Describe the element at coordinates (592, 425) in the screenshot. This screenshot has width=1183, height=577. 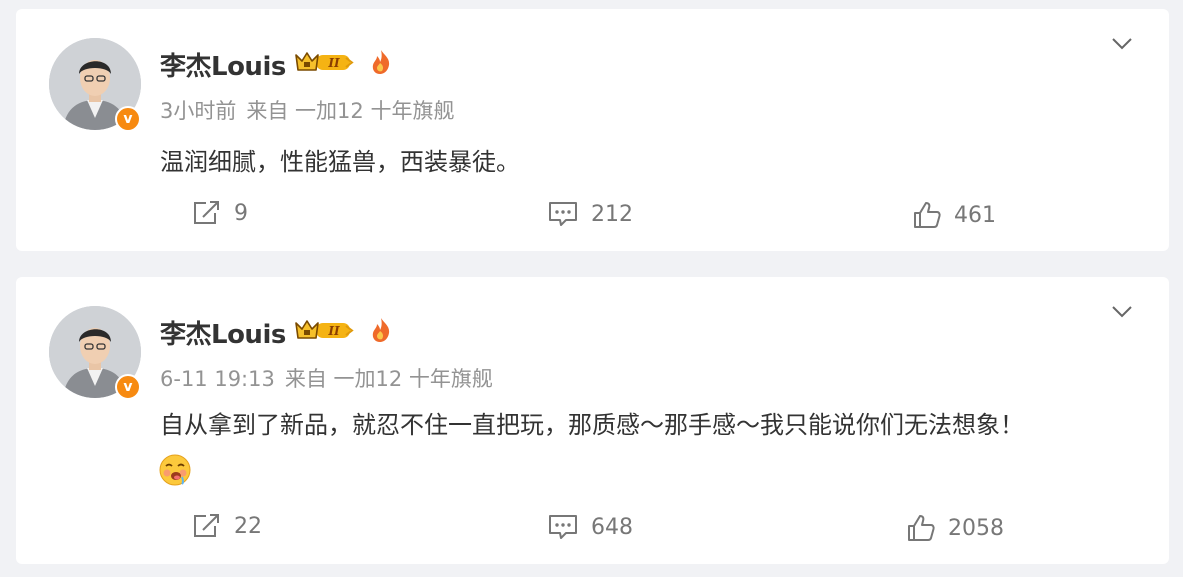
I see `post-text: 自从拿到了新品，就忍不住一直把玩，那质感～那手感～我只能说你们无法想象！` at that location.